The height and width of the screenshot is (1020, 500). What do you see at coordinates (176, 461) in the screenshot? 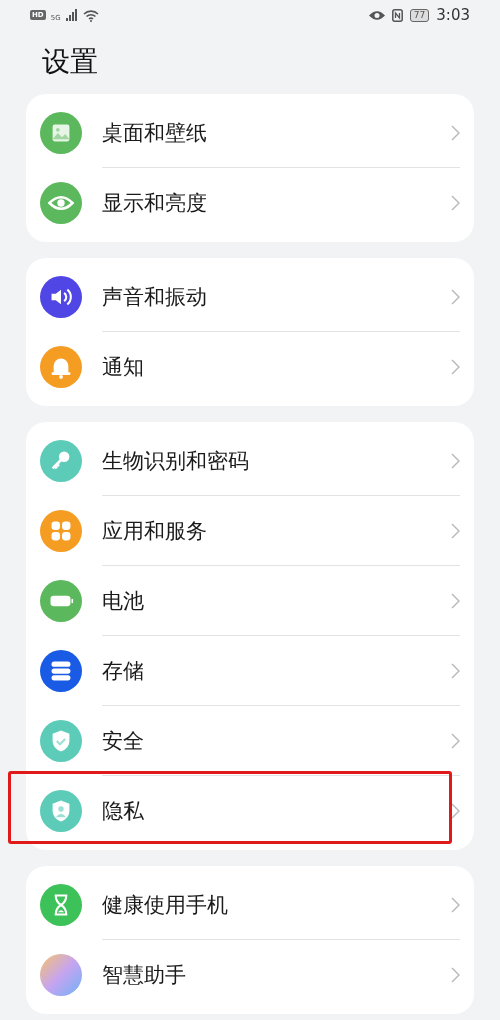
I see `item-label: 生物识别和密码` at bounding box center [176, 461].